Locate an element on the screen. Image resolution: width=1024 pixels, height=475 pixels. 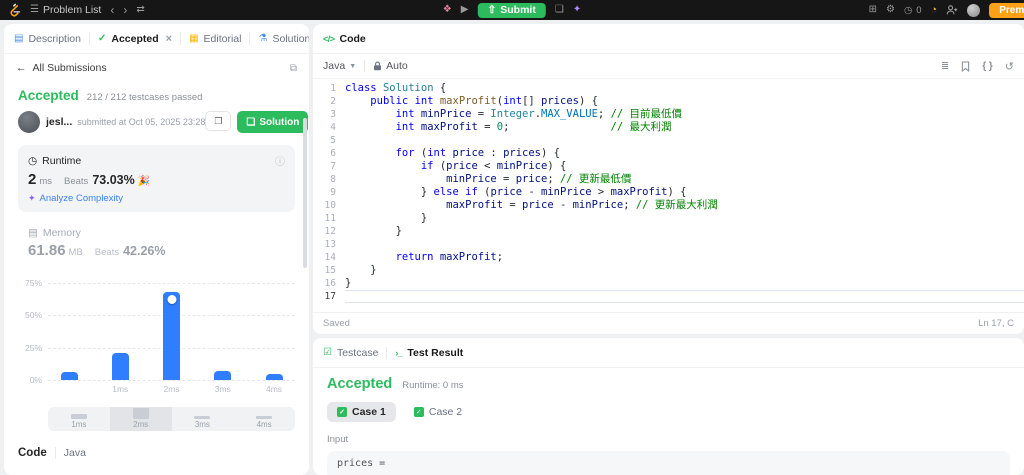
format-icon: ≣ is located at coordinates (945, 66).